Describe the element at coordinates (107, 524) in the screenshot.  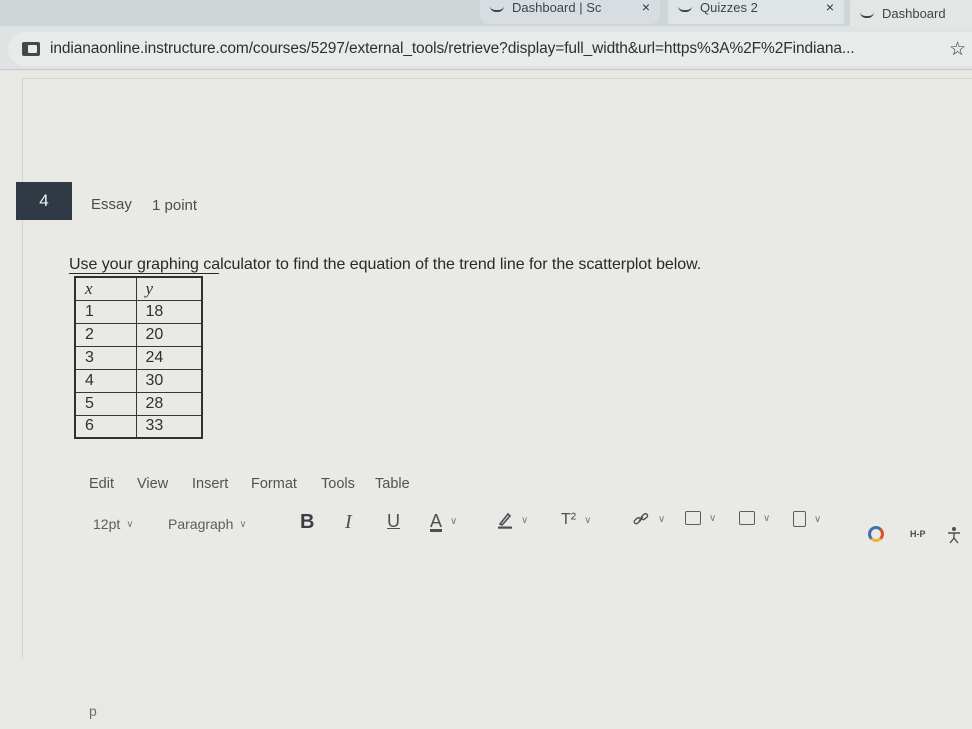
I see `font-size-value: 12pt` at that location.